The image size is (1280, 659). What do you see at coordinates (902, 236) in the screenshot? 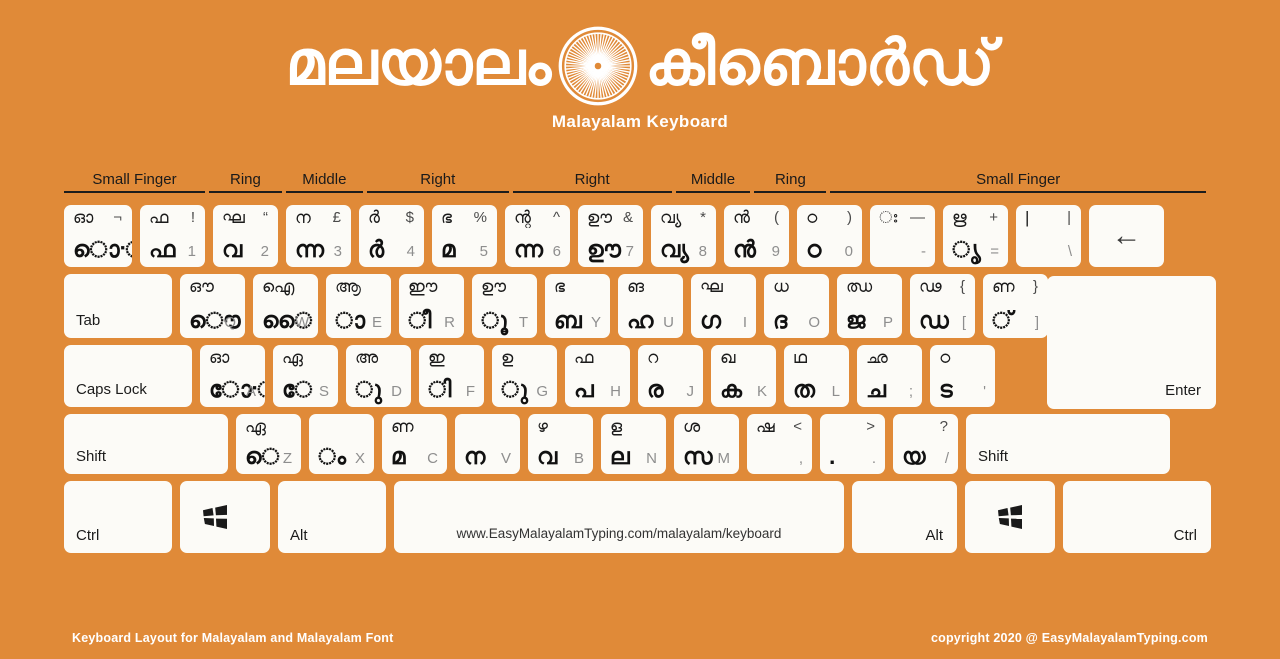
I see `key-minus: ഃ — -` at bounding box center [902, 236].